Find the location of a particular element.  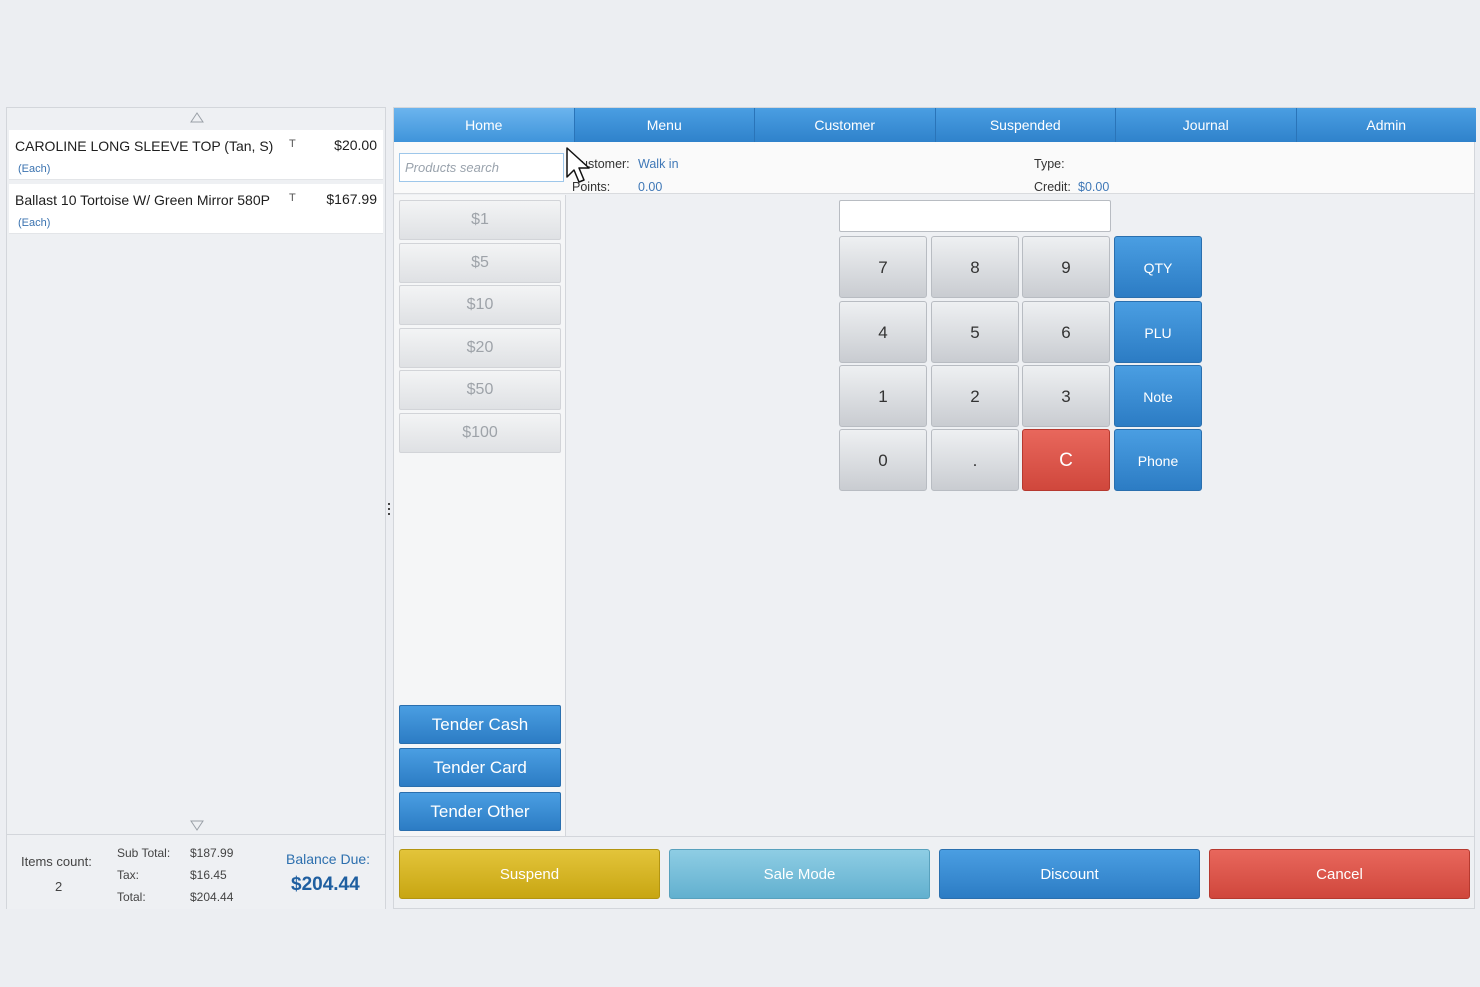

phone-button: Phone is located at coordinates (1158, 460).